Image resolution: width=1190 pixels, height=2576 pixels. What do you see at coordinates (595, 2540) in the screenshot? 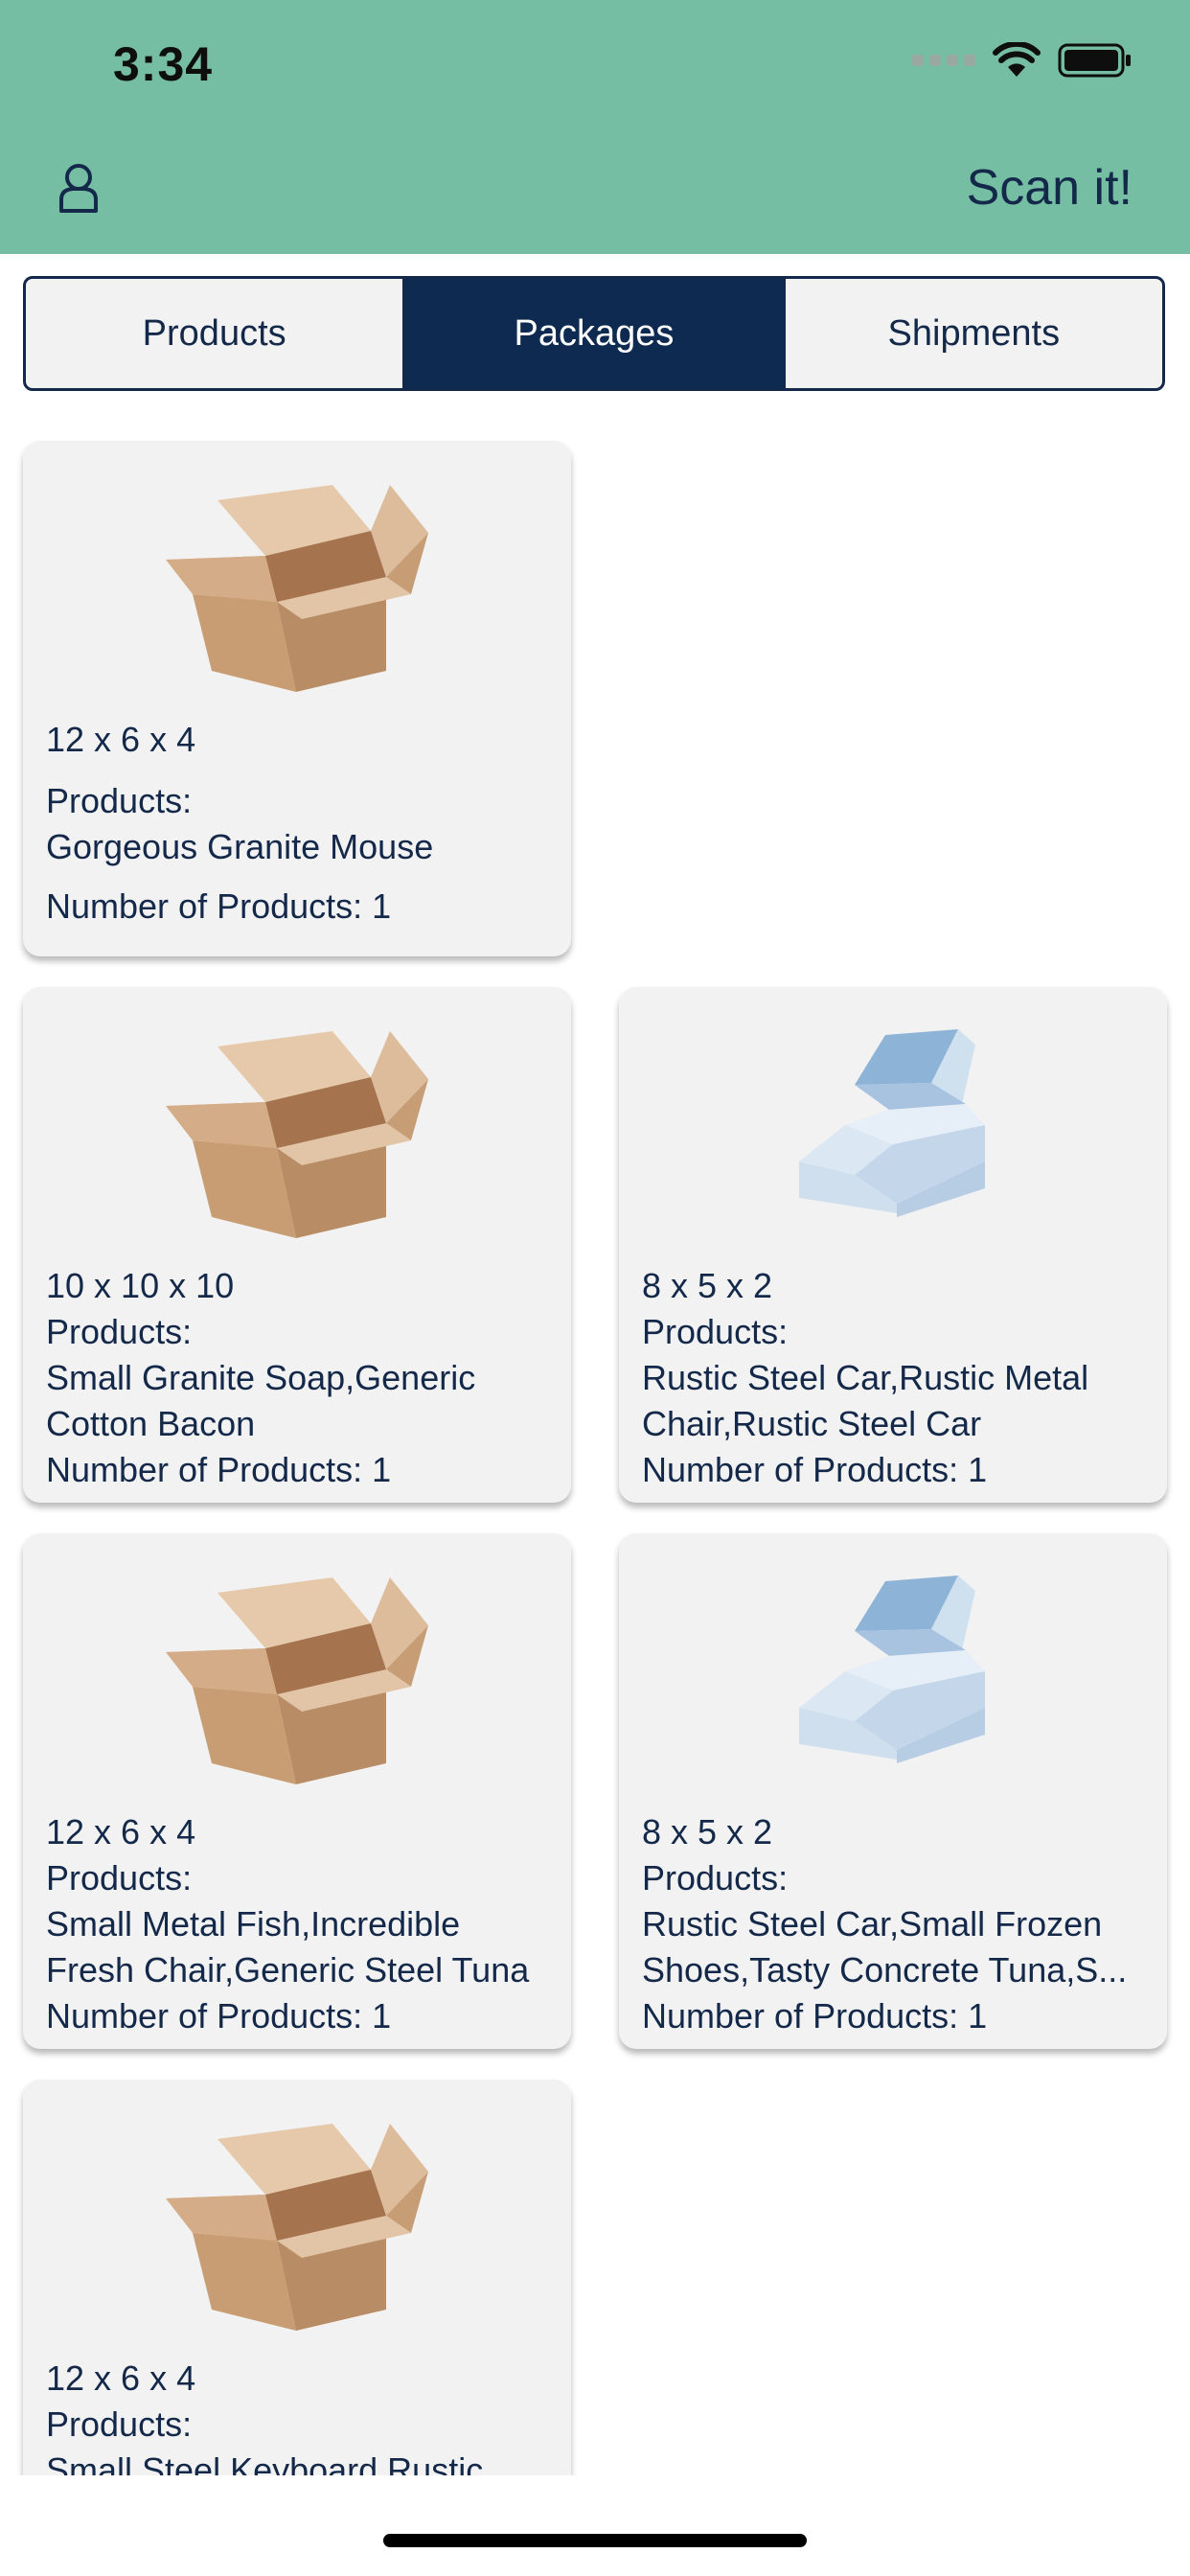
I see `home-indicator` at bounding box center [595, 2540].